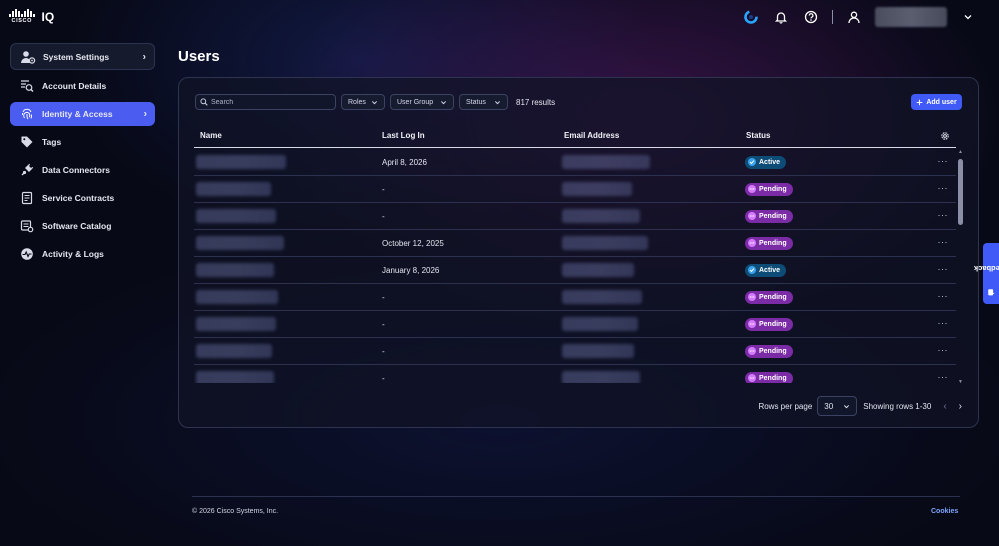  What do you see at coordinates (936, 102) in the screenshot?
I see `add-user-button: Add user` at bounding box center [936, 102].